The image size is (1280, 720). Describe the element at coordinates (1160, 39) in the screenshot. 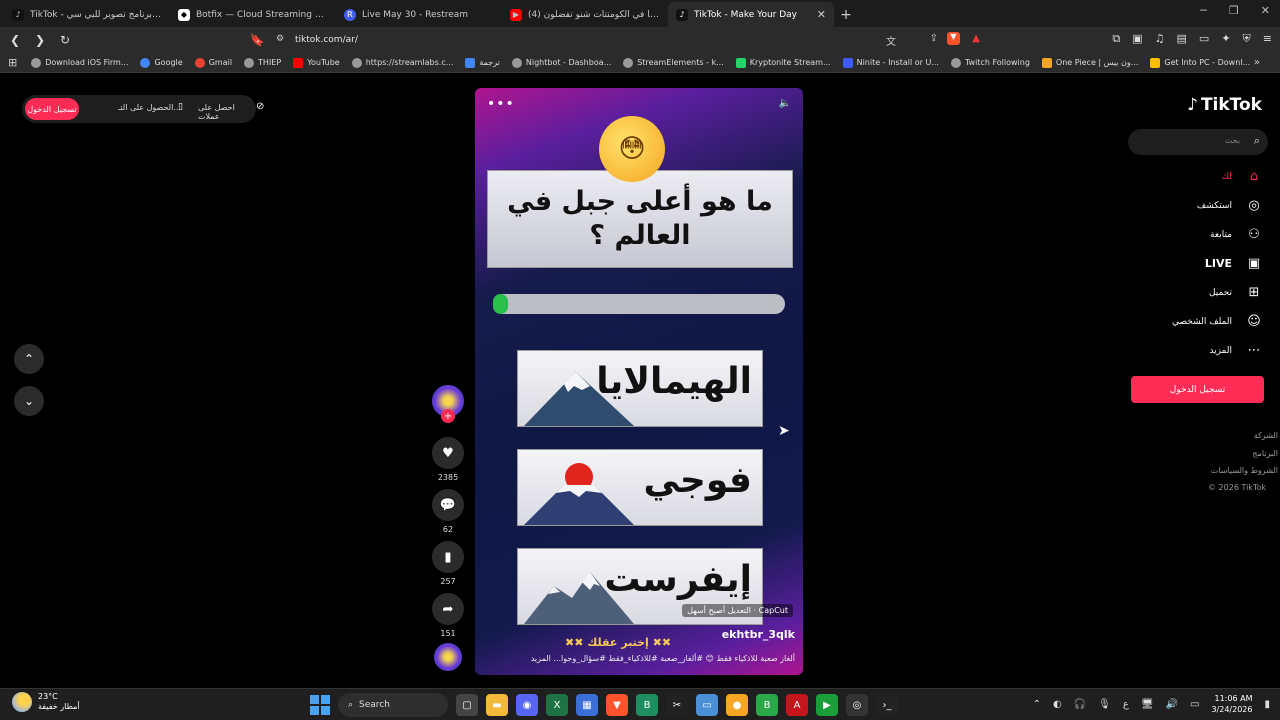

I see `music-icon: ♫` at that location.